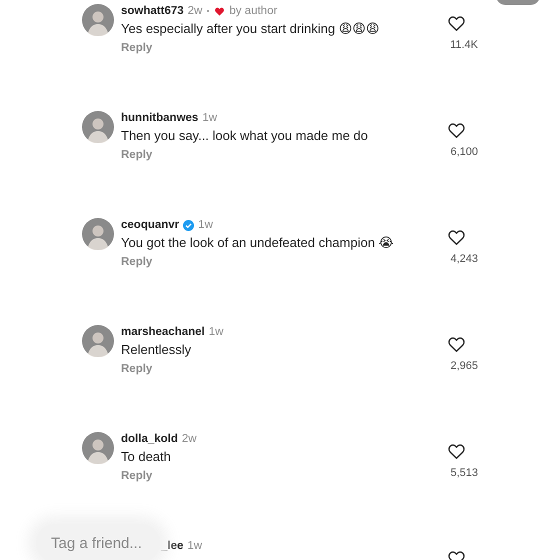 The height and width of the screenshot is (560, 560). What do you see at coordinates (253, 11) in the screenshot?
I see `author-label: by author` at bounding box center [253, 11].